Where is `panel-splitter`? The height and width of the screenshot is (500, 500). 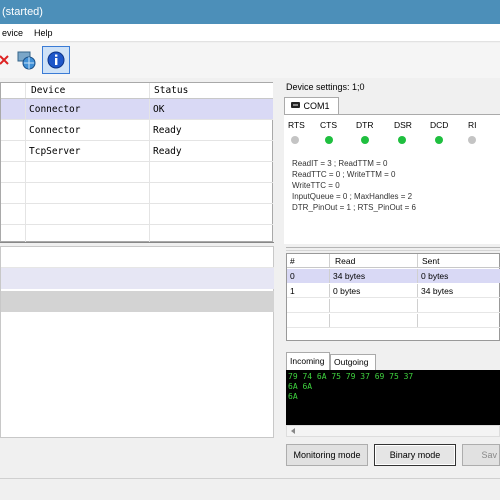 panel-splitter is located at coordinates (393, 249).